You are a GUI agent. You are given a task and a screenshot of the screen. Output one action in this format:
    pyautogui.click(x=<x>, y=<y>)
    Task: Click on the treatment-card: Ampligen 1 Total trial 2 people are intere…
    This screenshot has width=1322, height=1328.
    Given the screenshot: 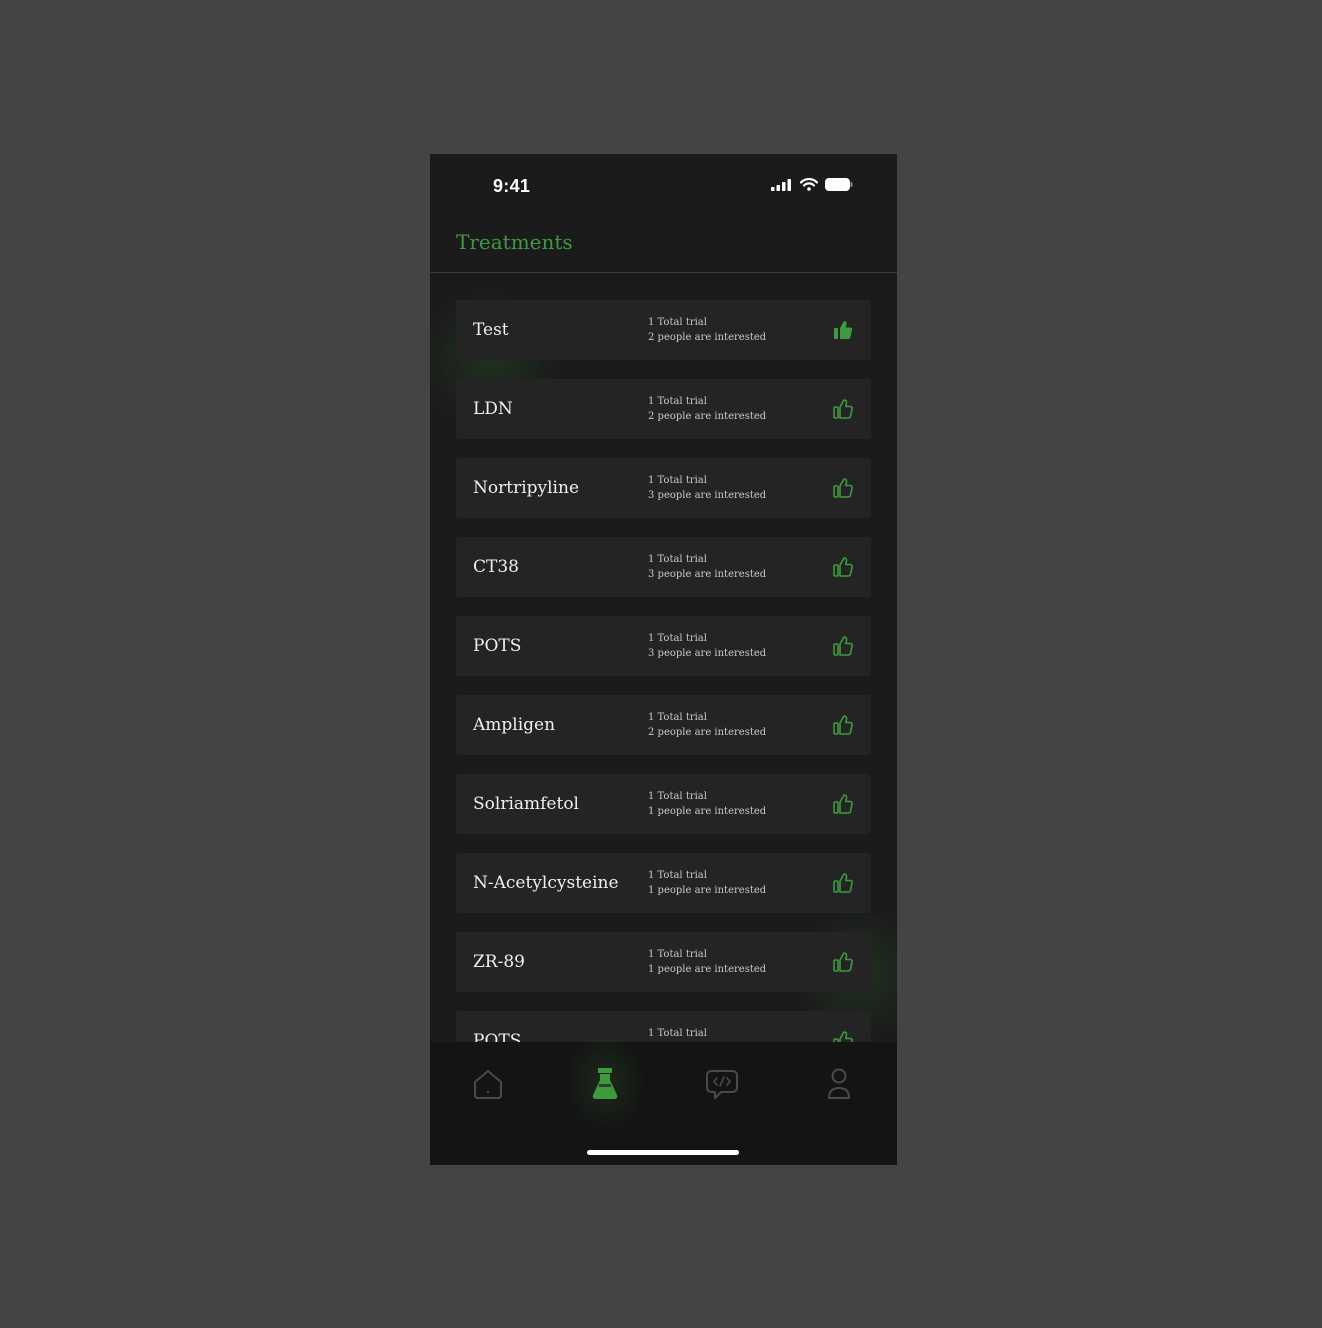 What is the action you would take?
    pyautogui.click(x=663, y=725)
    